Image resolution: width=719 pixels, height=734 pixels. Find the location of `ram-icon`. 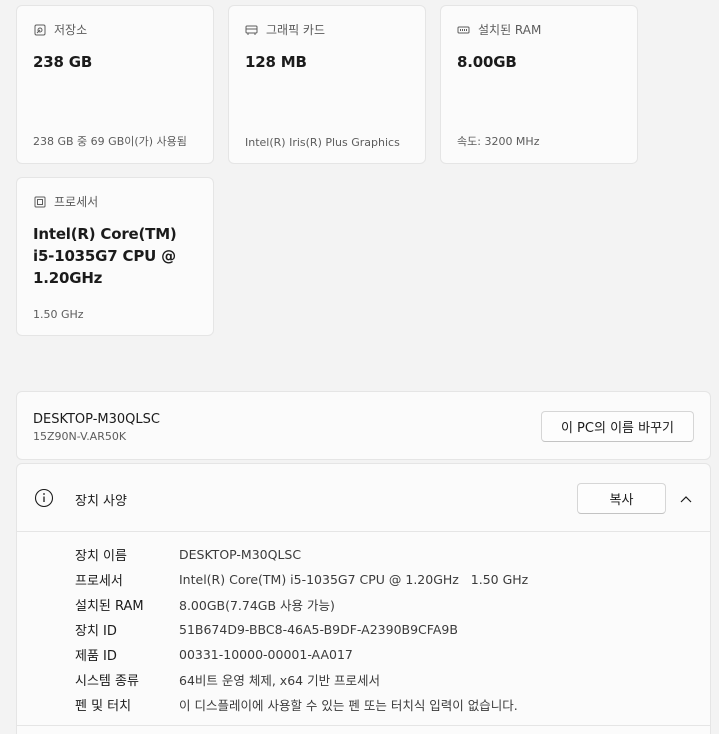

ram-icon is located at coordinates (463, 30).